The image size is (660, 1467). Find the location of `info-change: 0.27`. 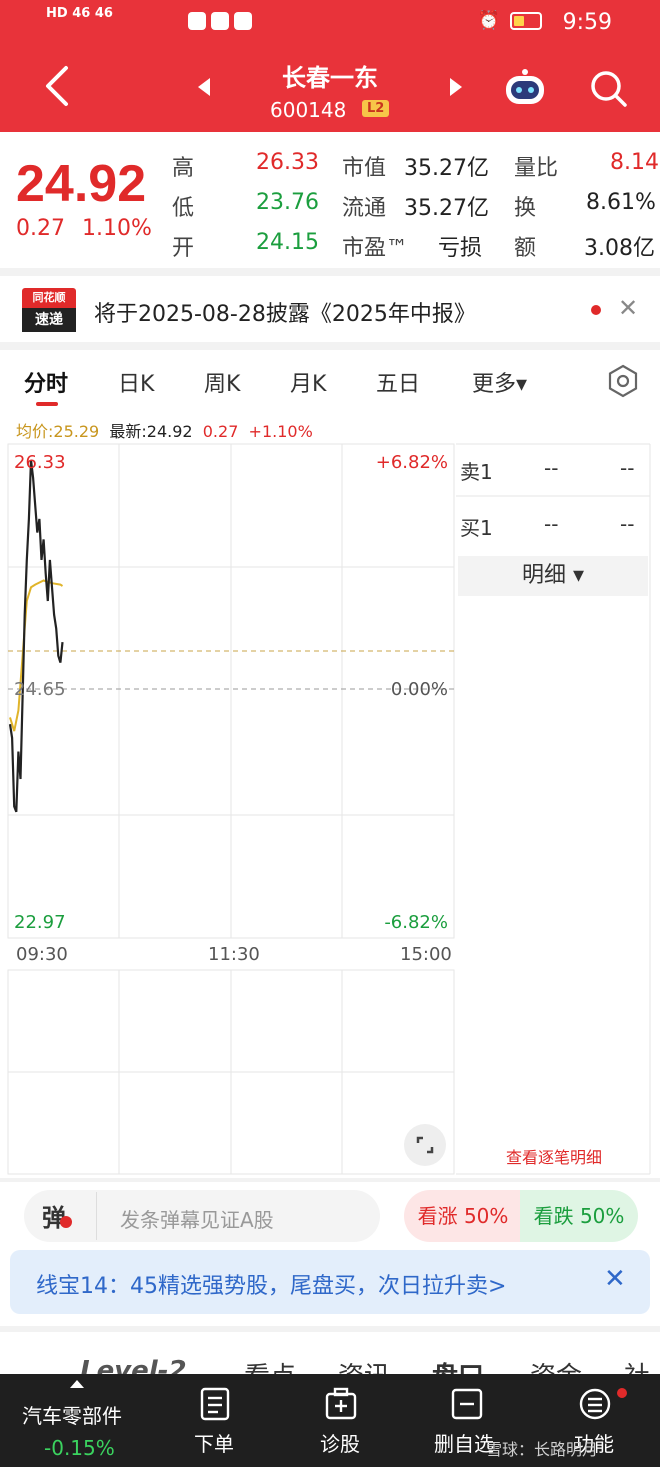

info-change: 0.27 is located at coordinates (220, 431).